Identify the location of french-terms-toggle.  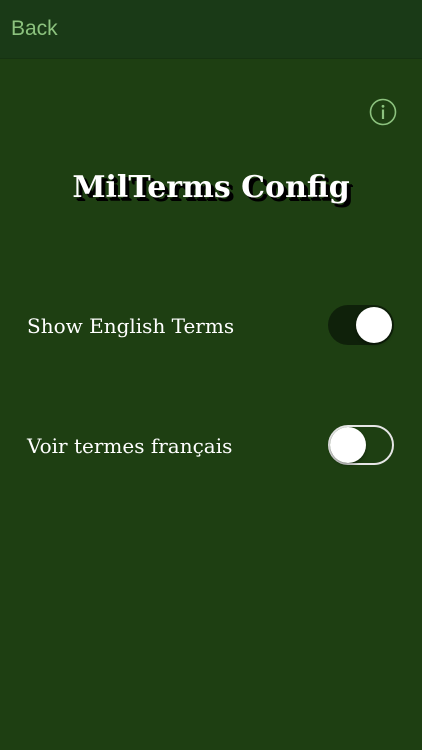
(361, 445).